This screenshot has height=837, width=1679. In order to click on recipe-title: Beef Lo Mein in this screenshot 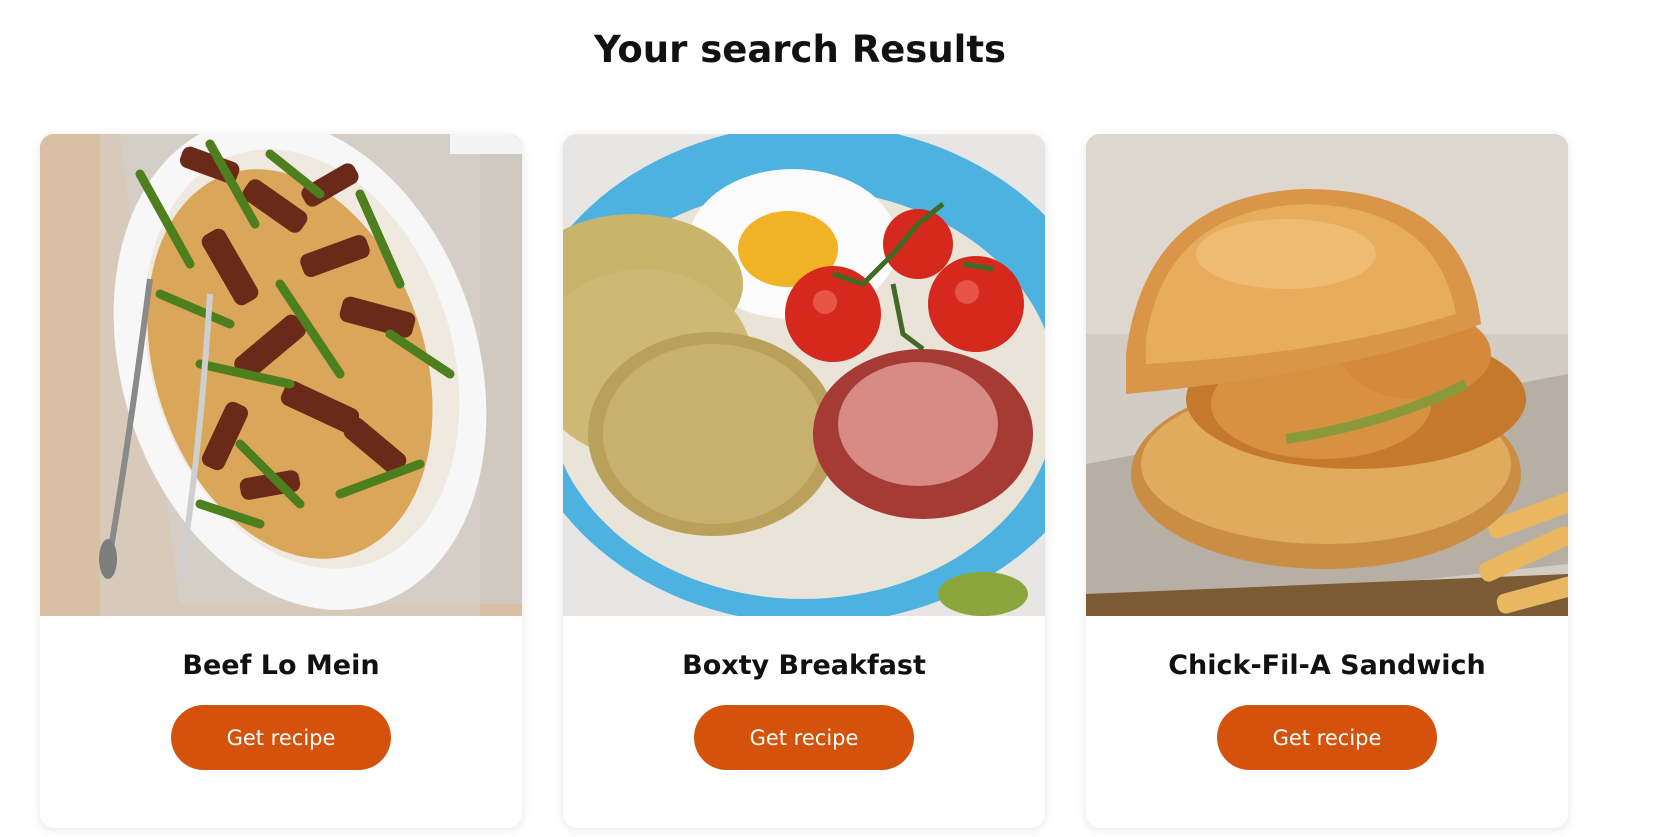, I will do `click(281, 665)`.